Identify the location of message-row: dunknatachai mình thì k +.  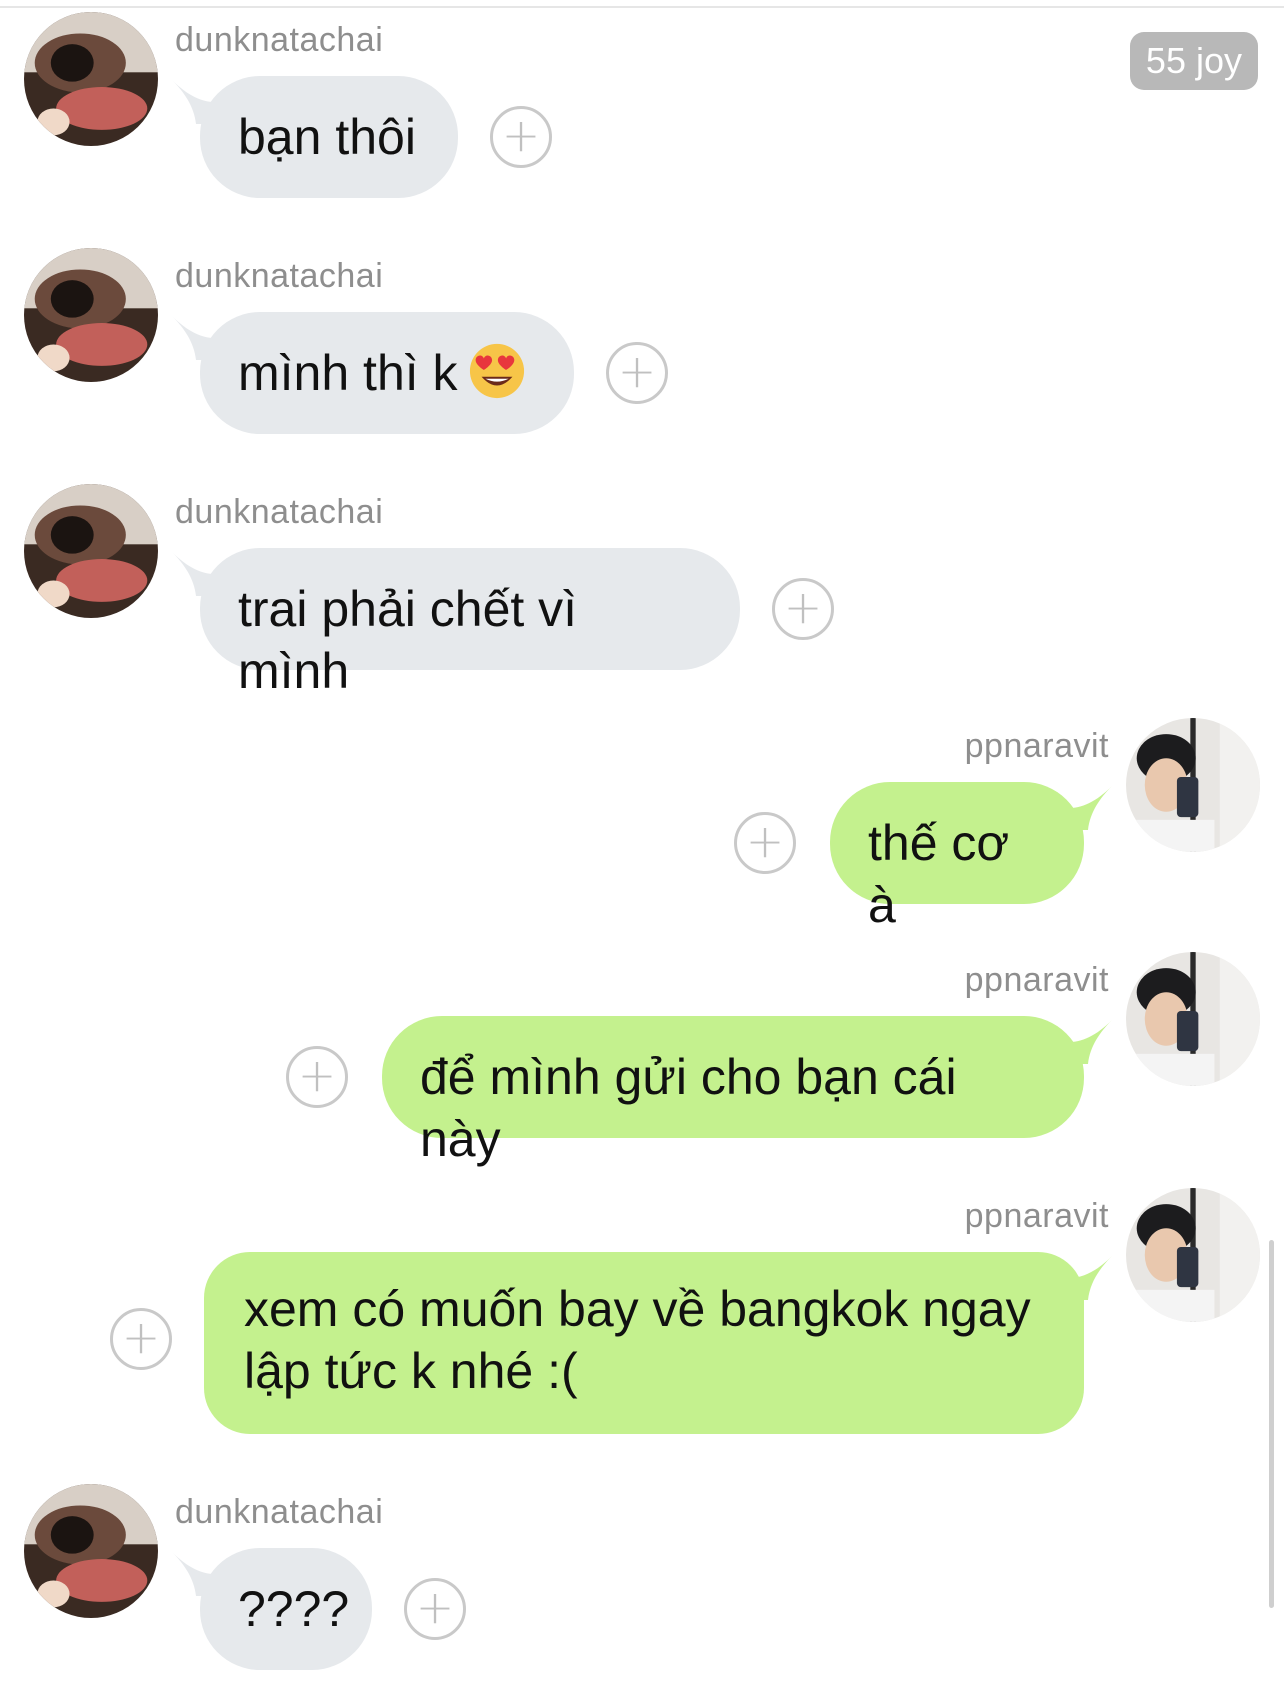
(642, 348).